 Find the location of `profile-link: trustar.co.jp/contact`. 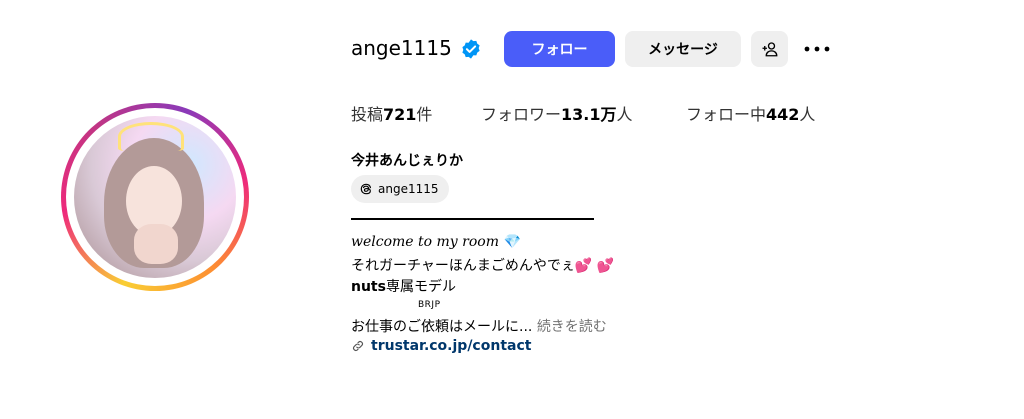

profile-link: trustar.co.jp/contact is located at coordinates (441, 346).